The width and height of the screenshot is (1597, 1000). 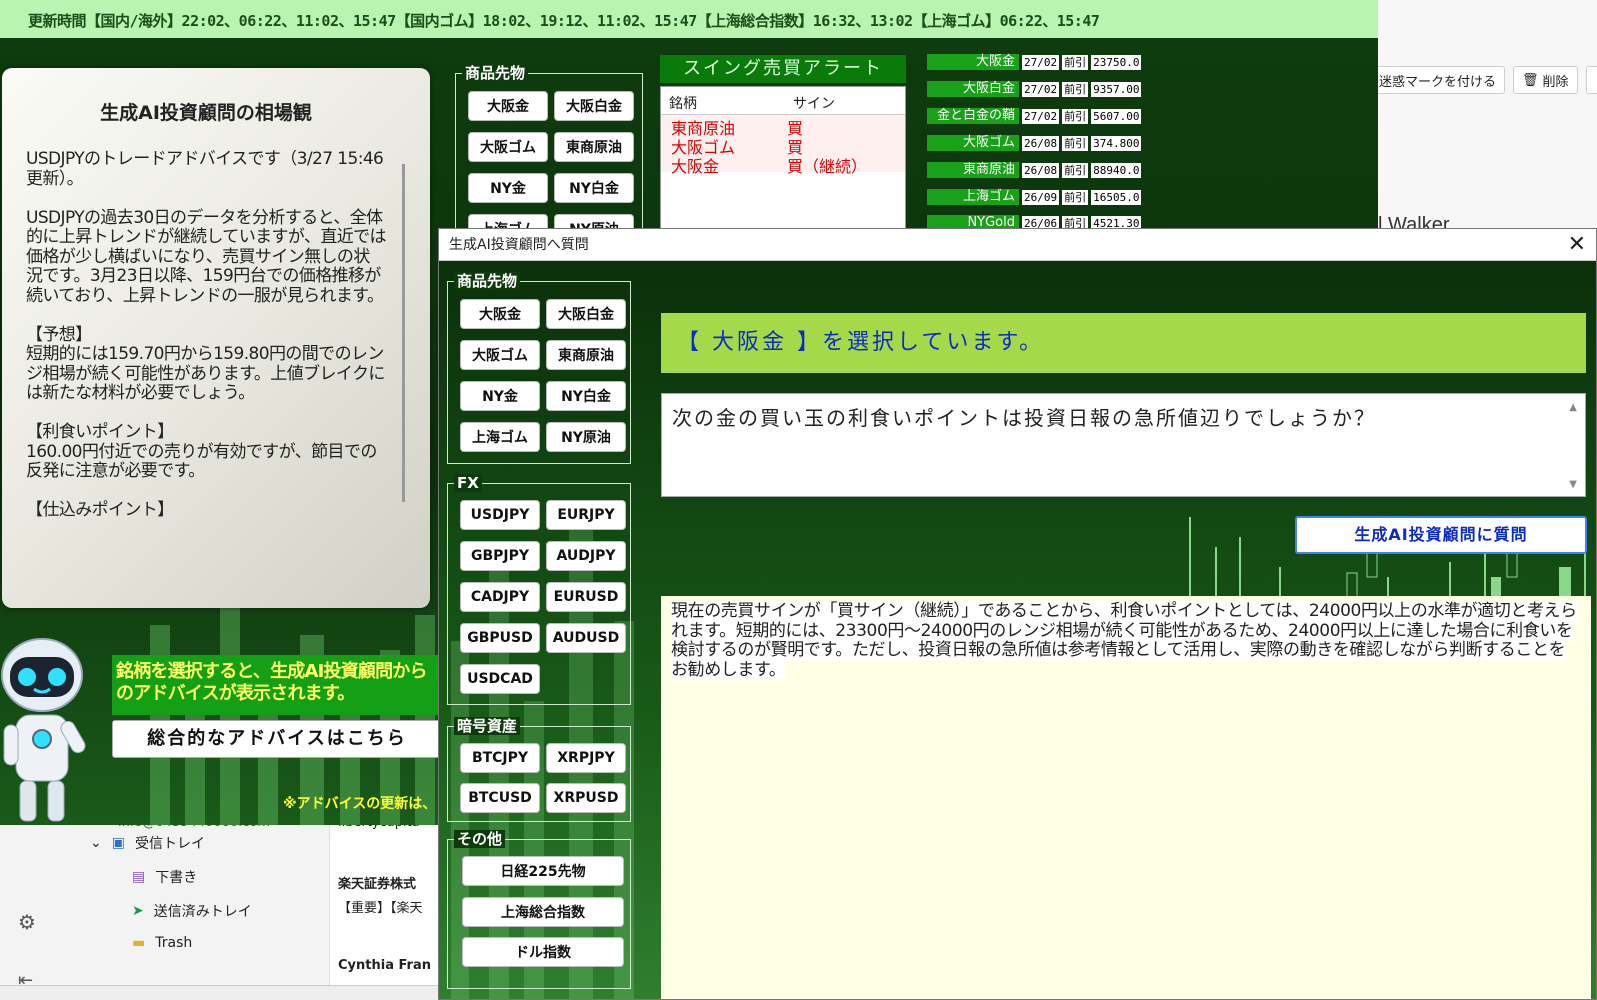 I want to click on scroll-down-icon: ▼, so click(x=1574, y=484).